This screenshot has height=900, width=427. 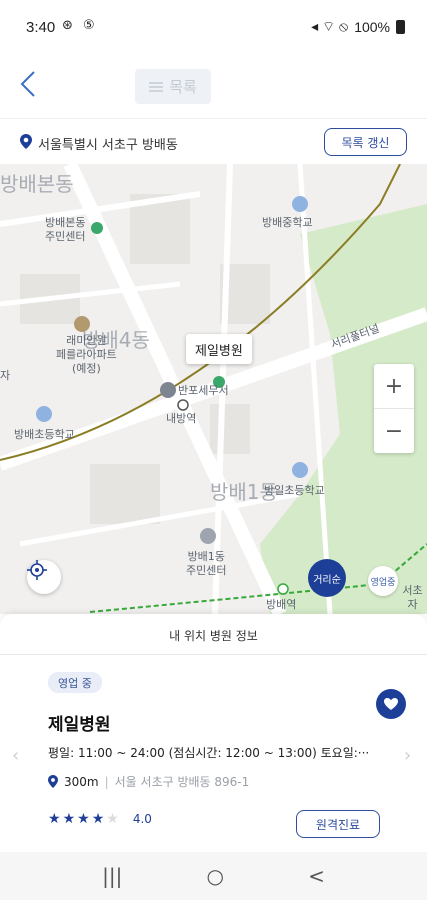 I want to click on hospital-name: 제일병원, so click(x=79, y=725).